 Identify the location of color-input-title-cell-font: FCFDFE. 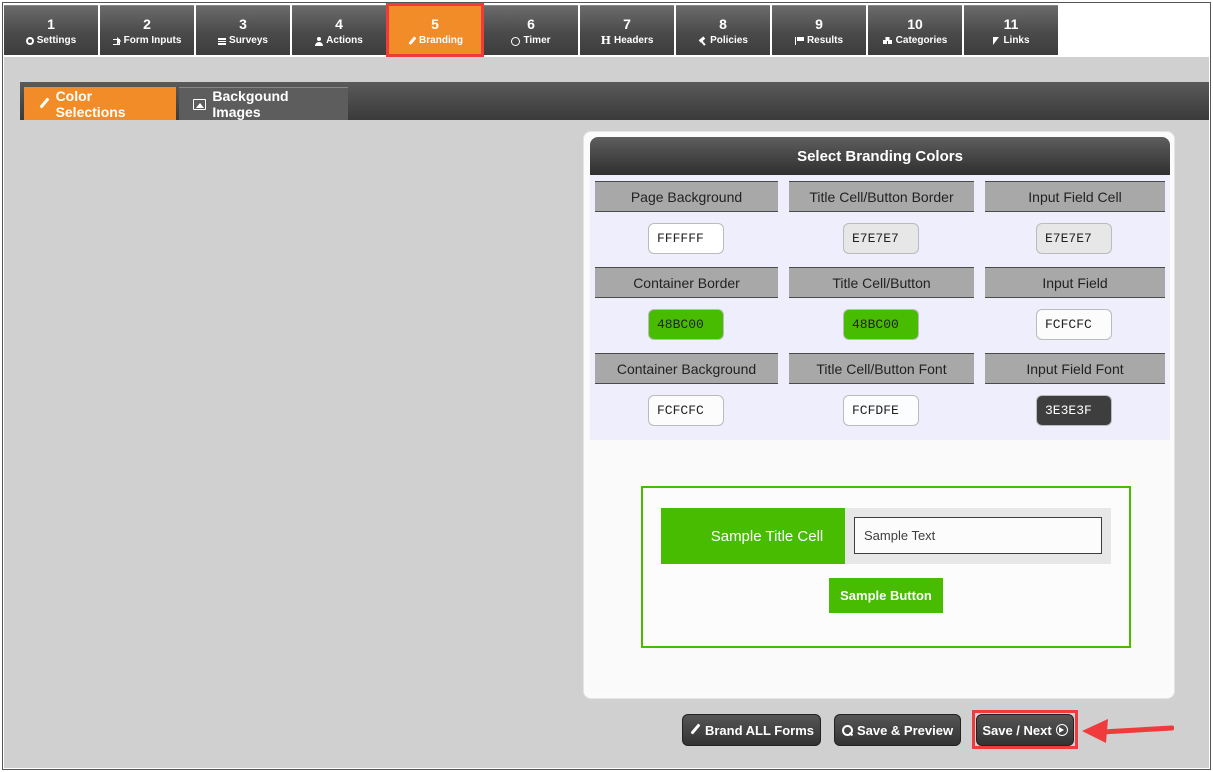
(881, 410).